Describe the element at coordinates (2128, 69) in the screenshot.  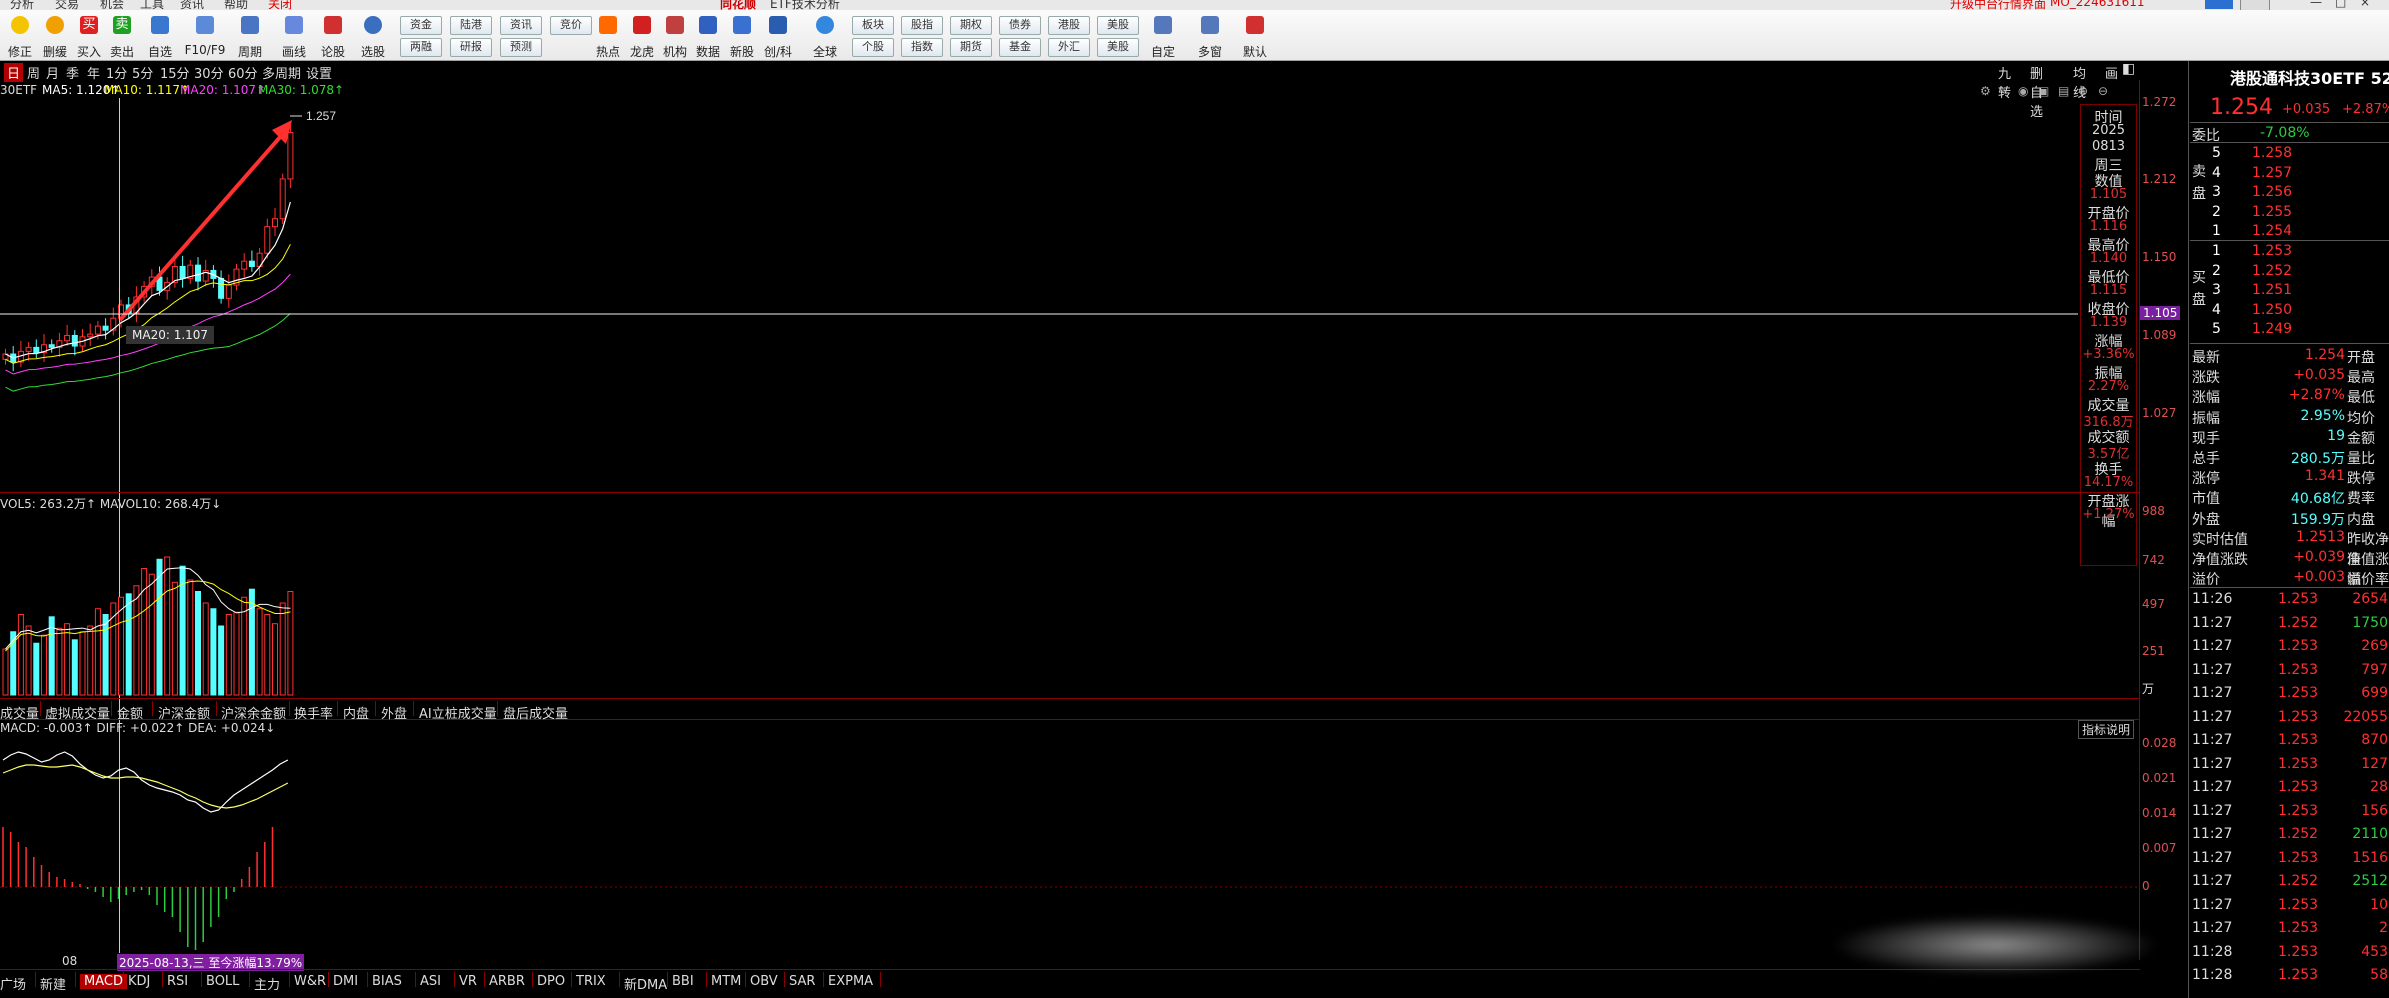
I see `panel-toggle-icon: ◧` at that location.